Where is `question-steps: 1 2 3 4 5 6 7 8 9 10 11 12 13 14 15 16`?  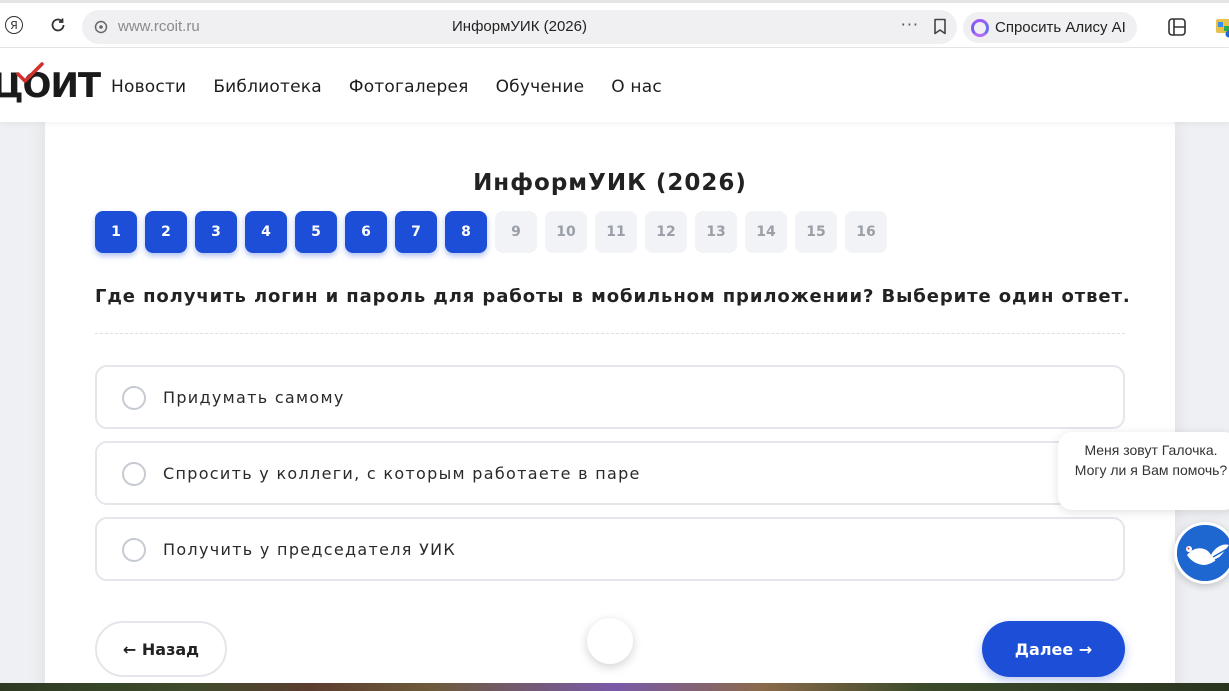
question-steps: 1 2 3 4 5 6 7 8 9 10 11 12 13 14 15 16 is located at coordinates (491, 232).